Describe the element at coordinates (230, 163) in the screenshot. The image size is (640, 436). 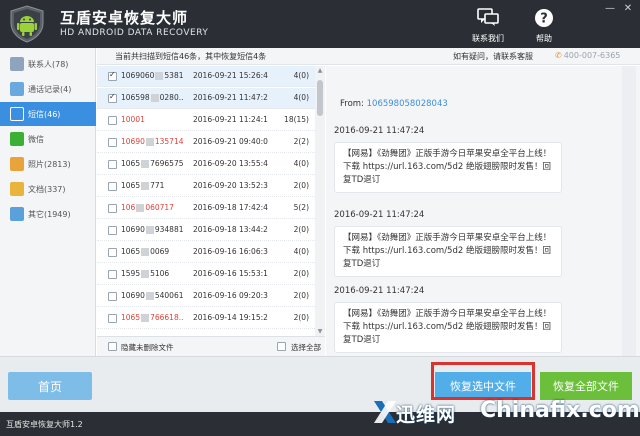
I see `message-time: 2016-09-20 13:55:4` at that location.